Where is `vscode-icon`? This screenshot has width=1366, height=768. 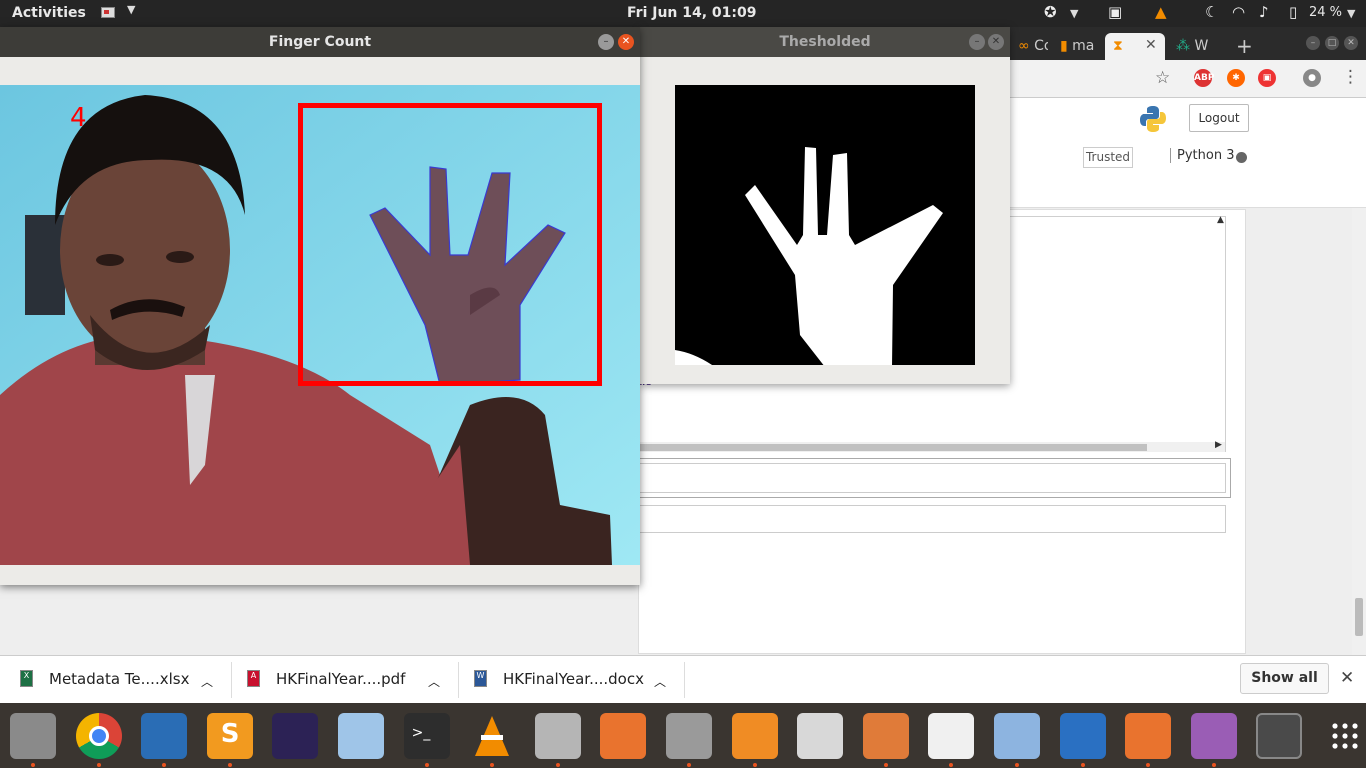 vscode-icon is located at coordinates (164, 736).